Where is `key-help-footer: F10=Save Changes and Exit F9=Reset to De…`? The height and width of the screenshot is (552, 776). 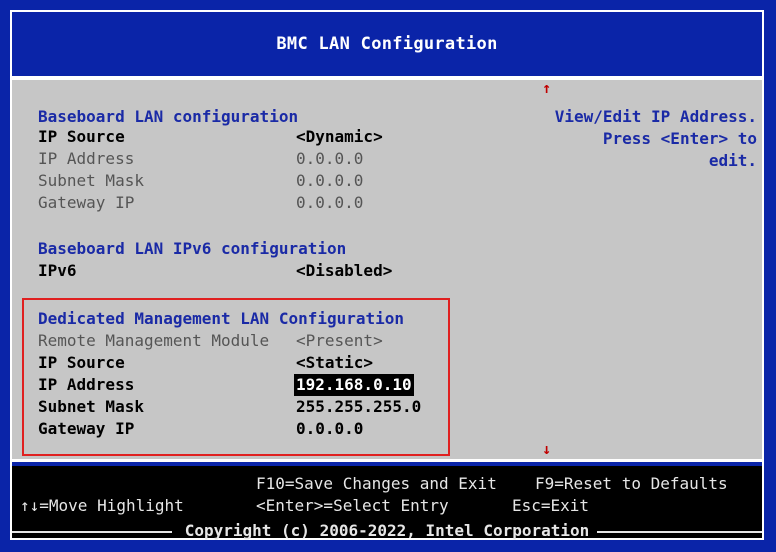
key-help-footer: F10=Save Changes and Exit F9=Reset to De… is located at coordinates (387, 501).